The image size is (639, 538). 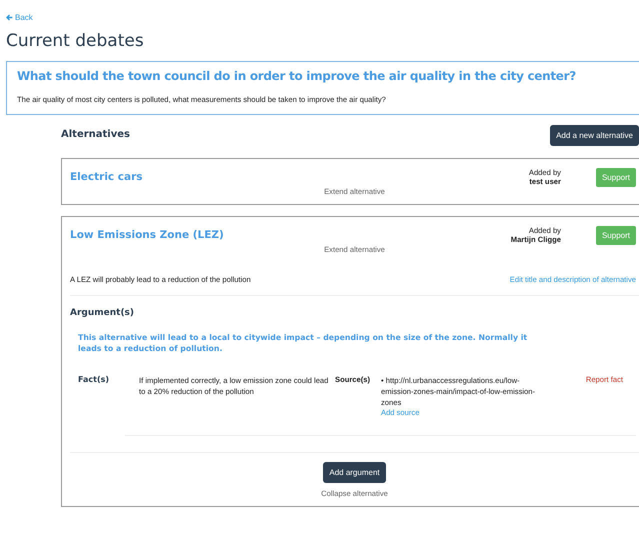 I want to click on add-alternative-button: Add a new alternative, so click(x=594, y=135).